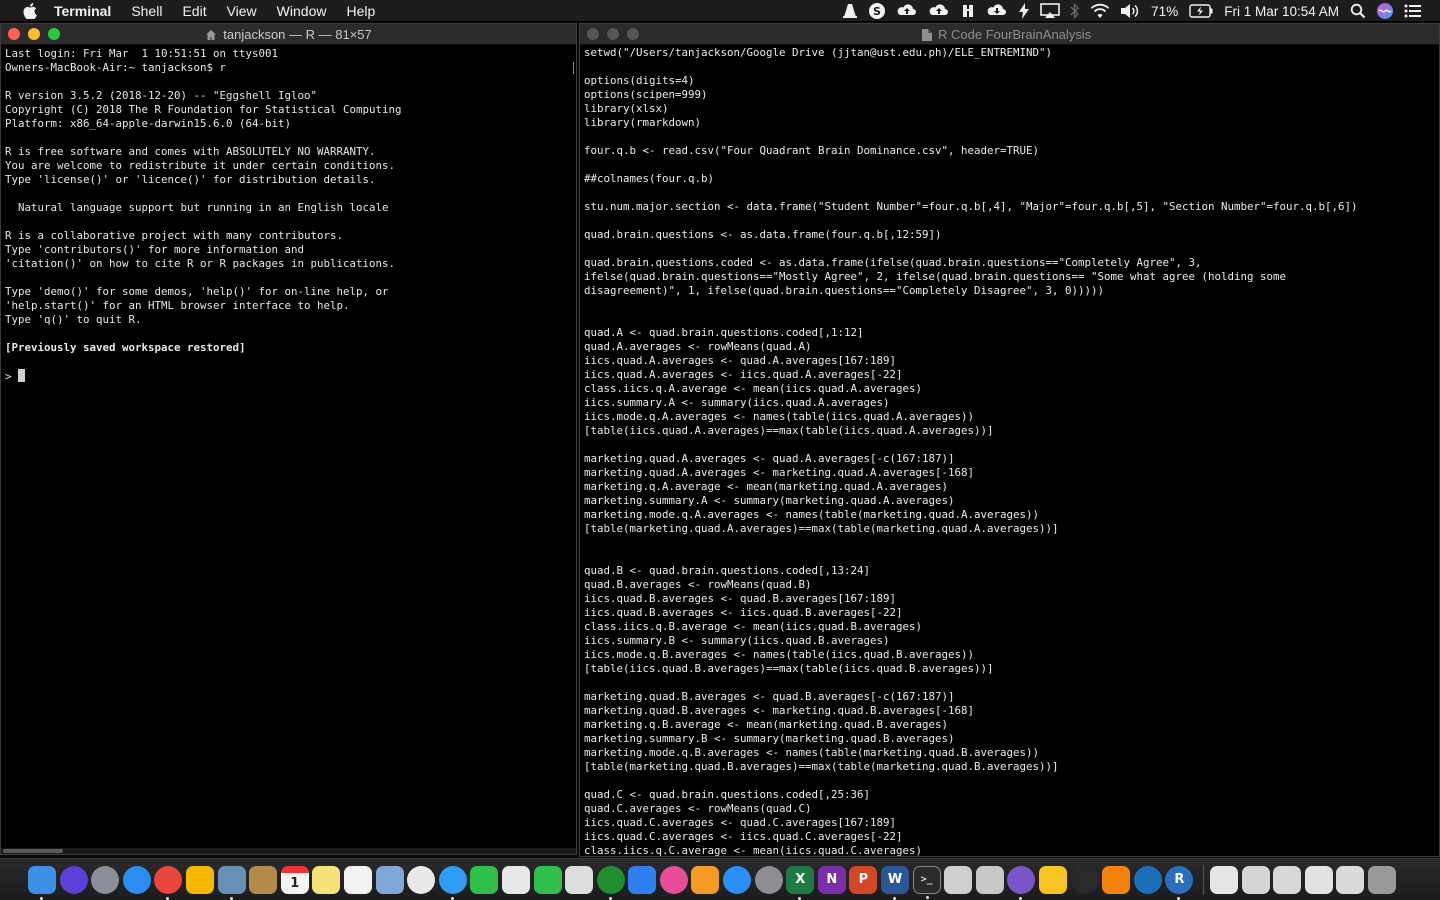 This screenshot has height=900, width=1440. Describe the element at coordinates (1075, 11) in the screenshot. I see `bluetooth-icon` at that location.